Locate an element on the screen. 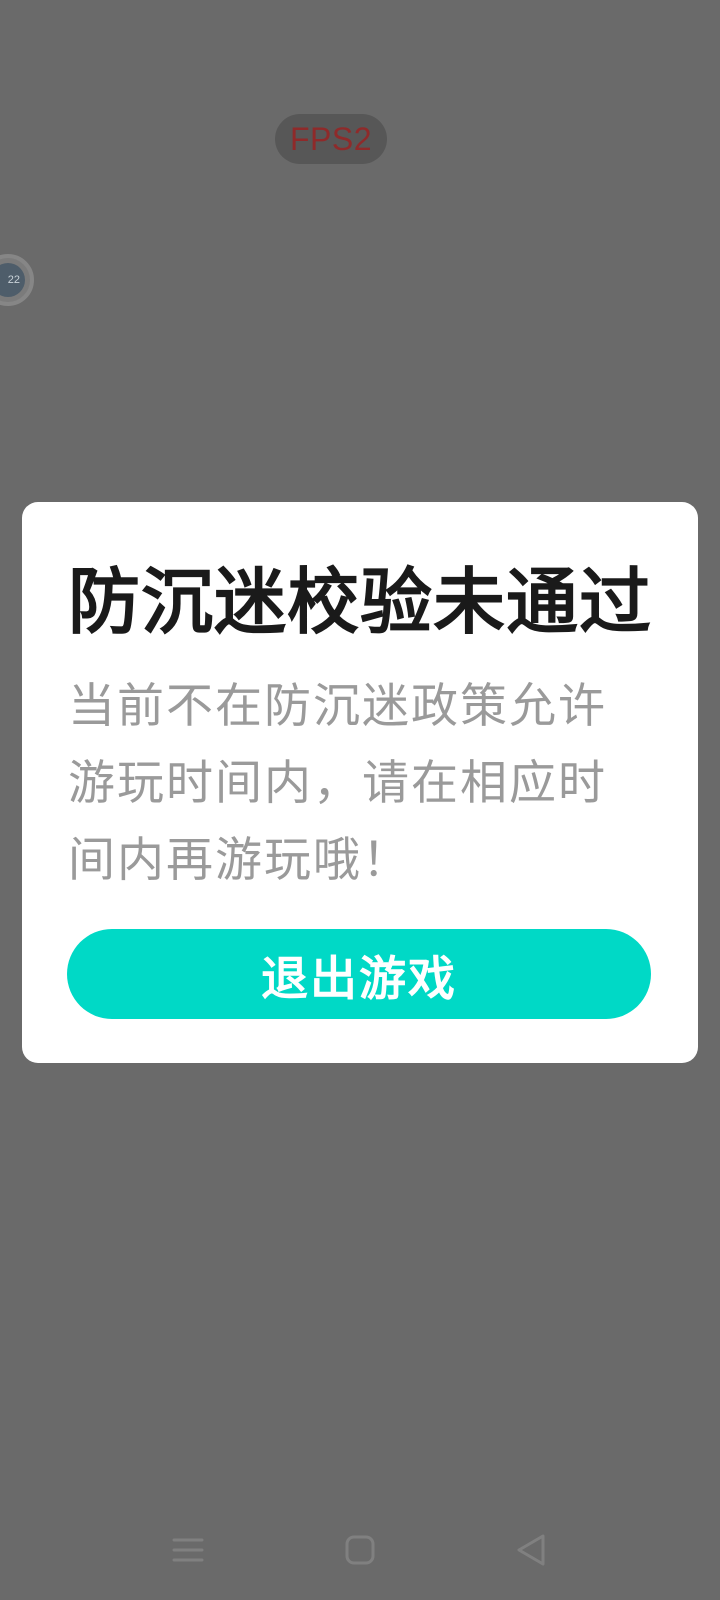  nav-home-button is located at coordinates (360, 1550).